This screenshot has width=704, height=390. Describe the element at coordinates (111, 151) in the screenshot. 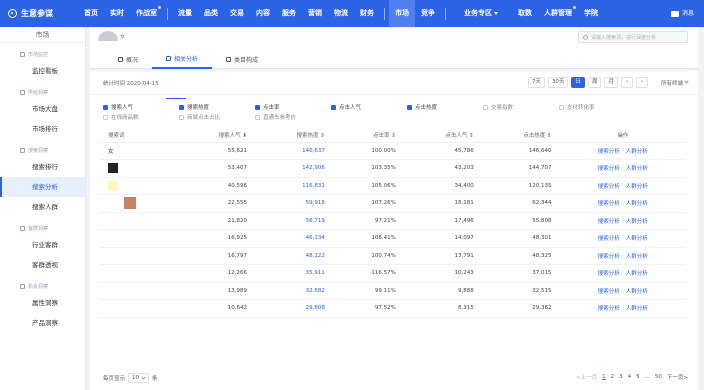

I see `keyword-text: 女` at that location.